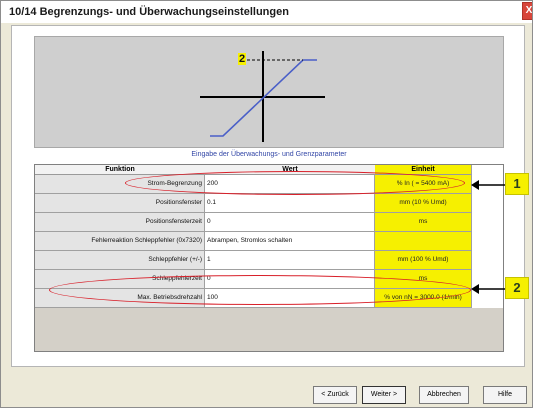 Image resolution: width=533 pixels, height=408 pixels. I want to click on close-icon: X, so click(529, 10).